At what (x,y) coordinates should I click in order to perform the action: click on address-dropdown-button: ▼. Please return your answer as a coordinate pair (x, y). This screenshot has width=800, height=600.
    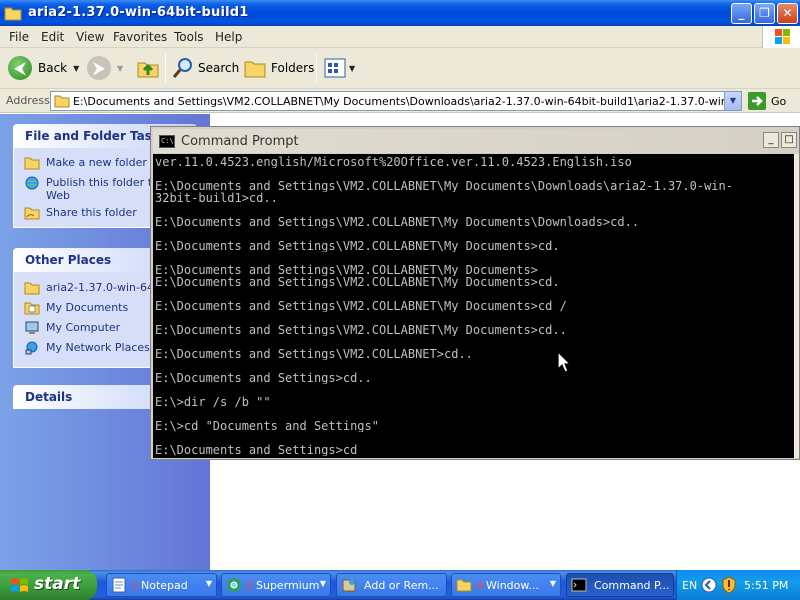
    Looking at the image, I should click on (732, 101).